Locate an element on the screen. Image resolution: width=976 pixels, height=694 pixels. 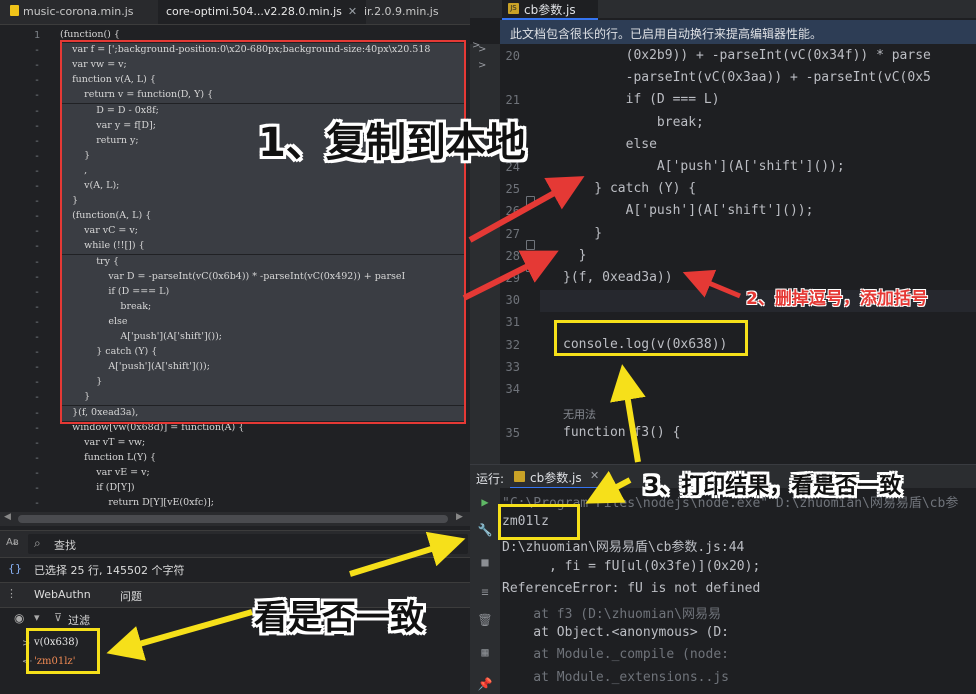
usage-hint: 无用法 is located at coordinates (579, 415).